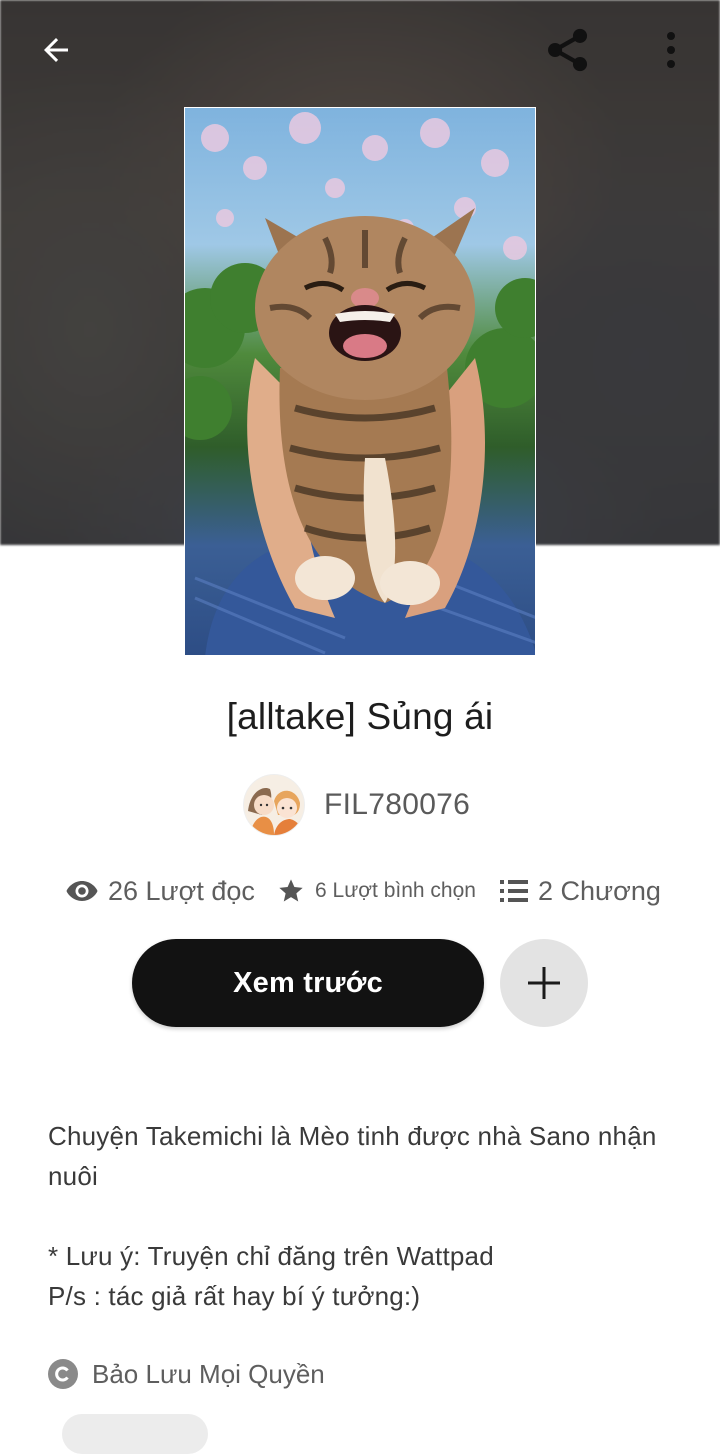  I want to click on avatar-illustration, so click(274, 805).